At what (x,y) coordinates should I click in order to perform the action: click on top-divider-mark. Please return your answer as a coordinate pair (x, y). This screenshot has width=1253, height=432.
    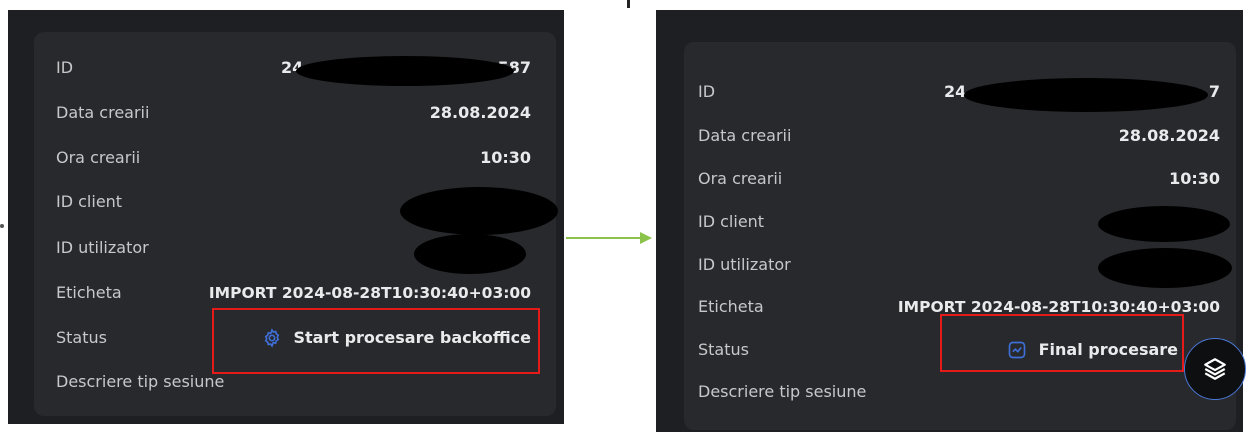
    Looking at the image, I should click on (628, 4).